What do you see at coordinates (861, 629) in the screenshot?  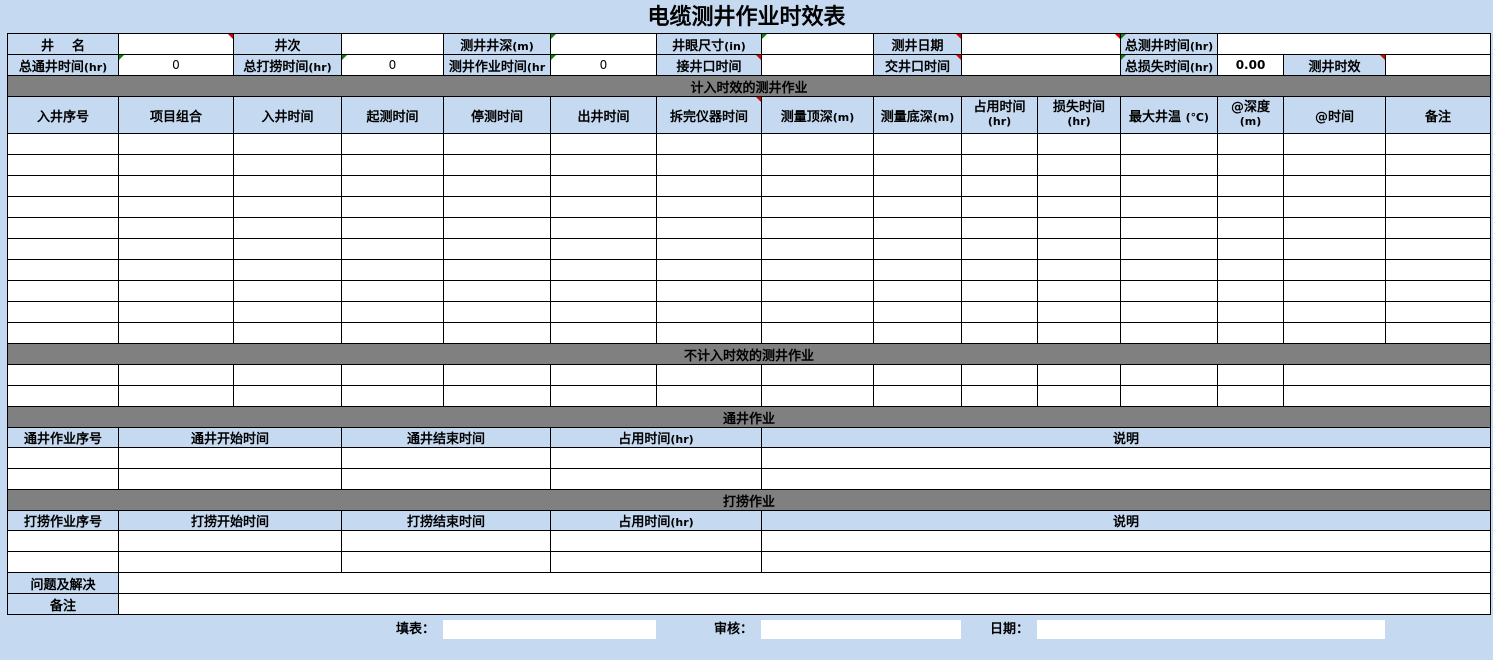 I see `reviewer-field` at bounding box center [861, 629].